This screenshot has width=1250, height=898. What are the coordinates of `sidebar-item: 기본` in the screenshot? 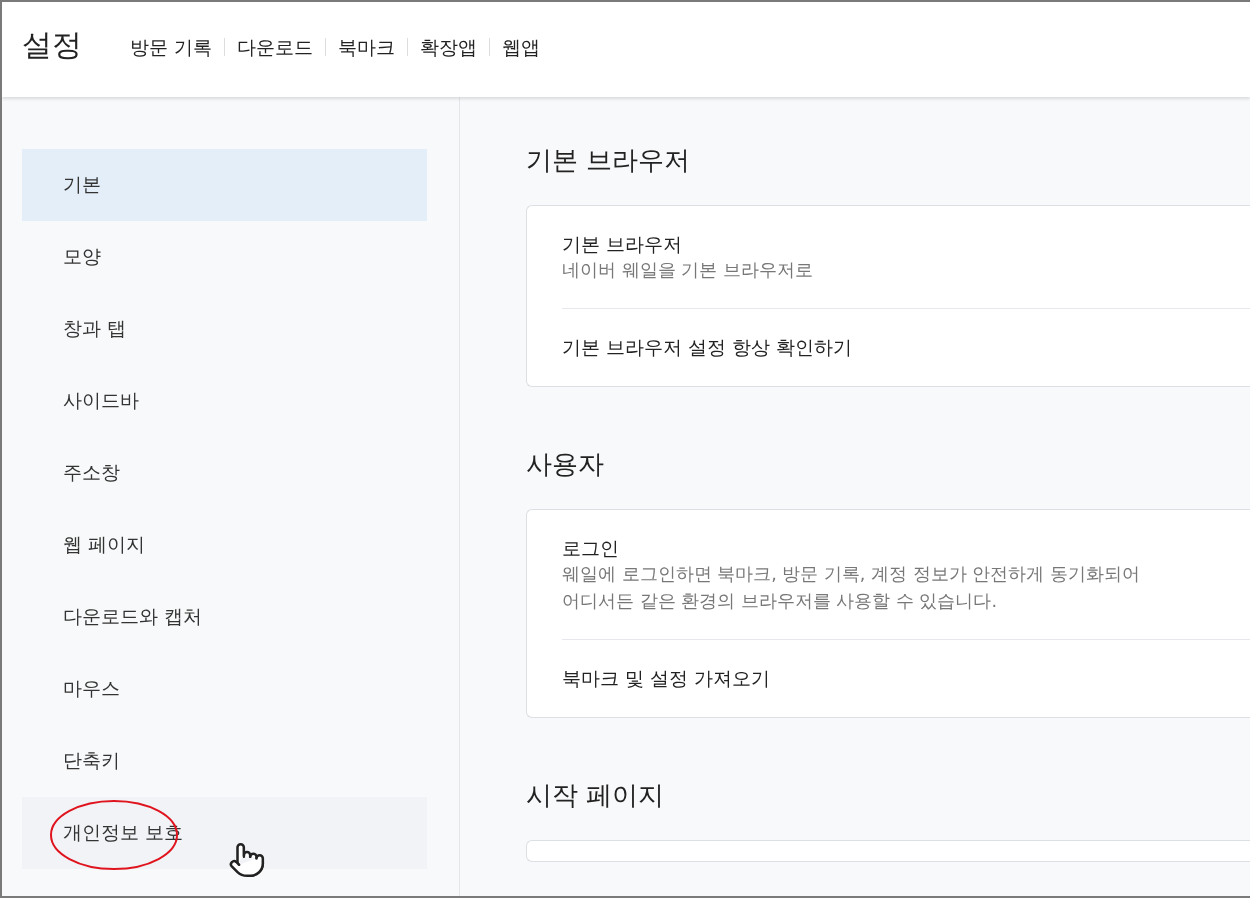 It's located at (224, 185).